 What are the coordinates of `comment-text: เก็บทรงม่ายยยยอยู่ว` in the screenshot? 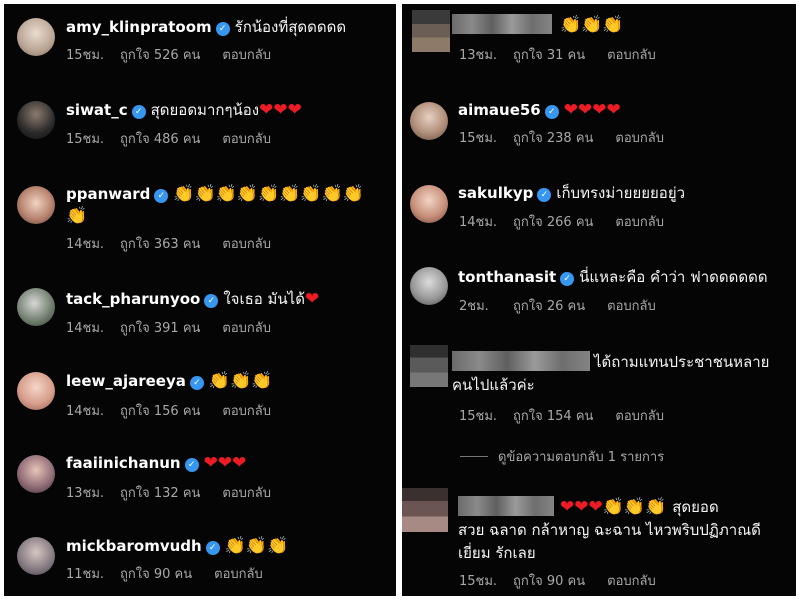 It's located at (621, 193).